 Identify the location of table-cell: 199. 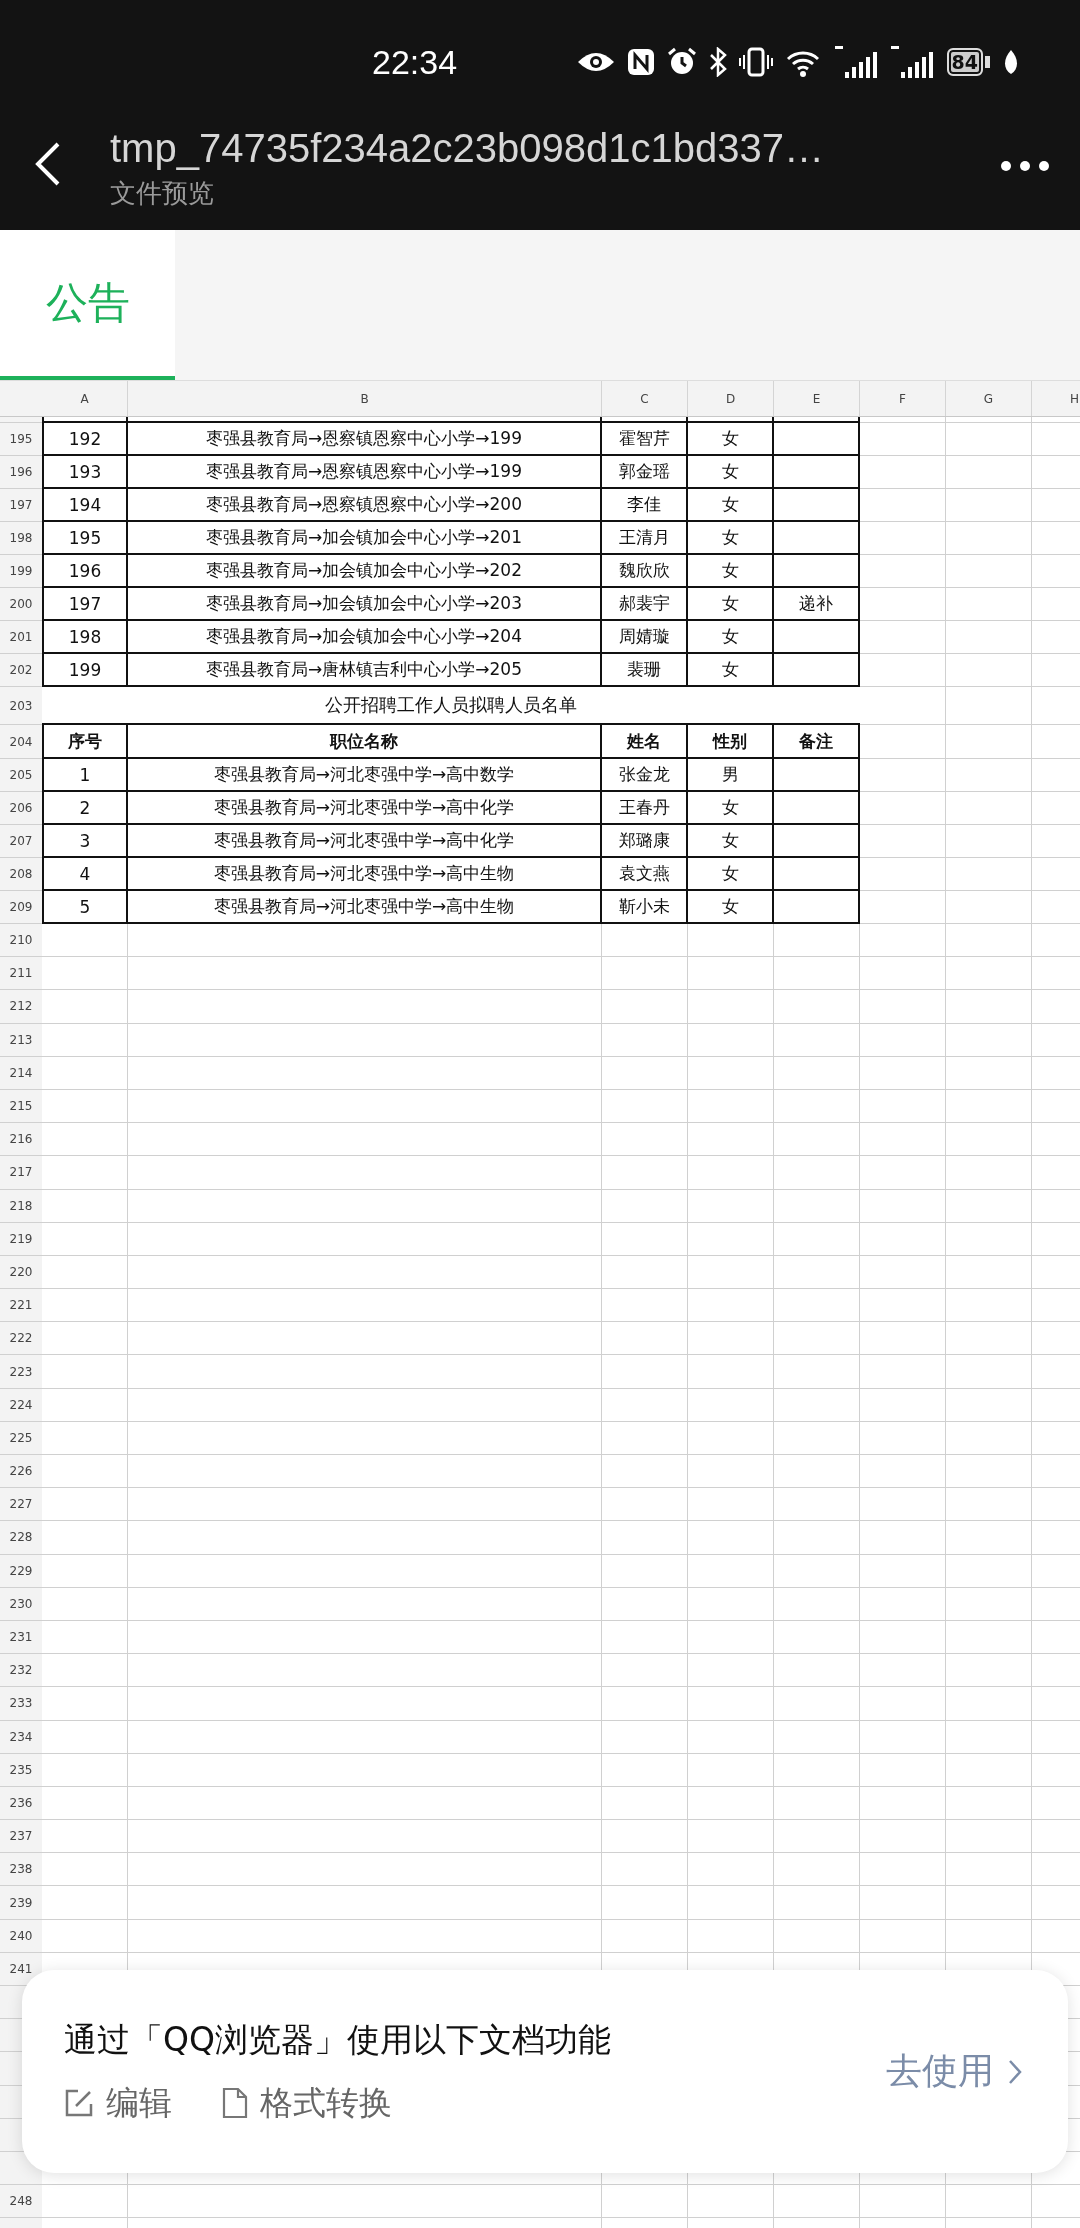
(85, 670).